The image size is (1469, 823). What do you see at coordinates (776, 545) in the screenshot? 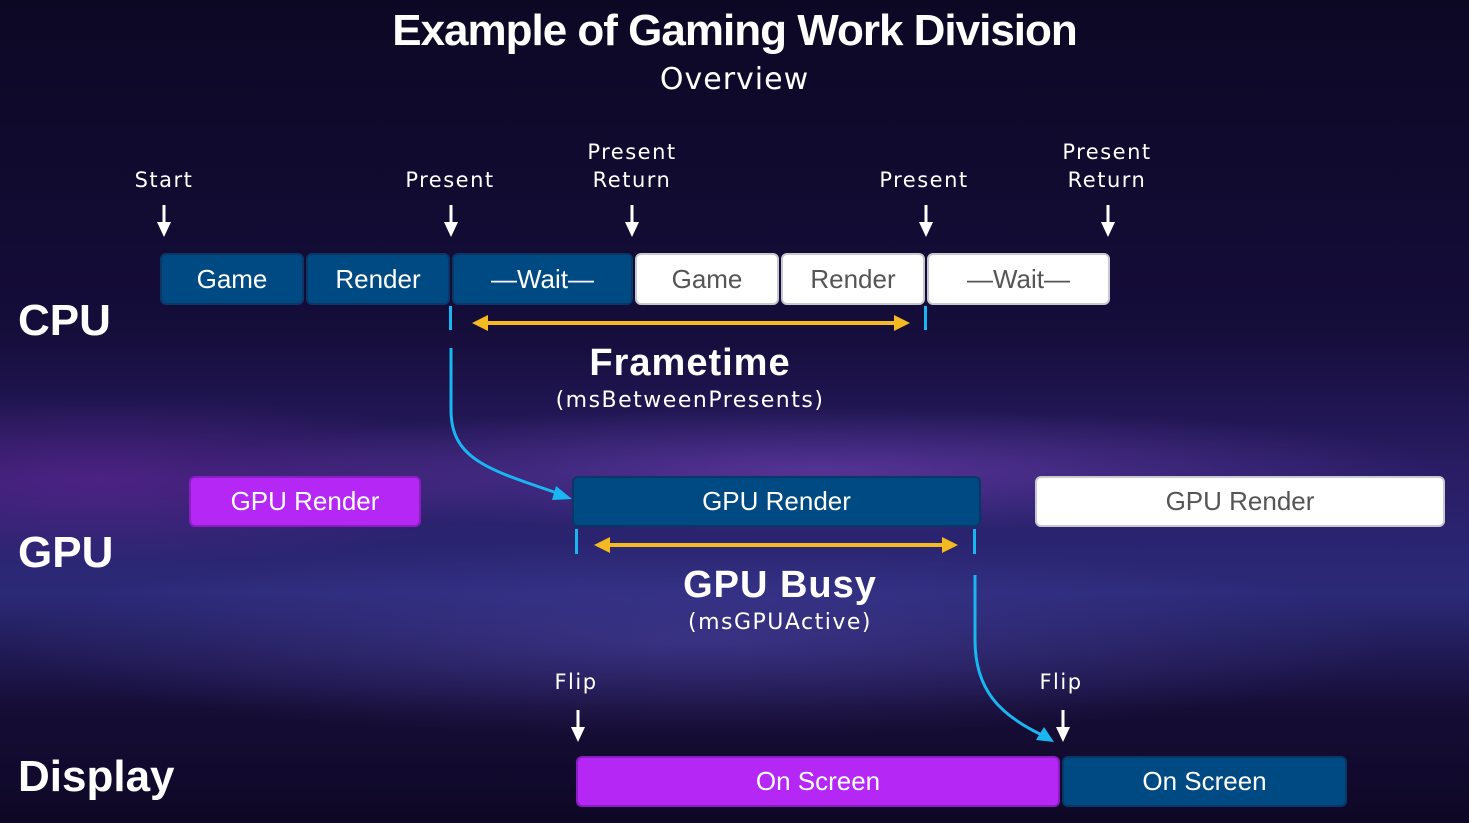
I see `gpu-busy-span-arrow-icon` at bounding box center [776, 545].